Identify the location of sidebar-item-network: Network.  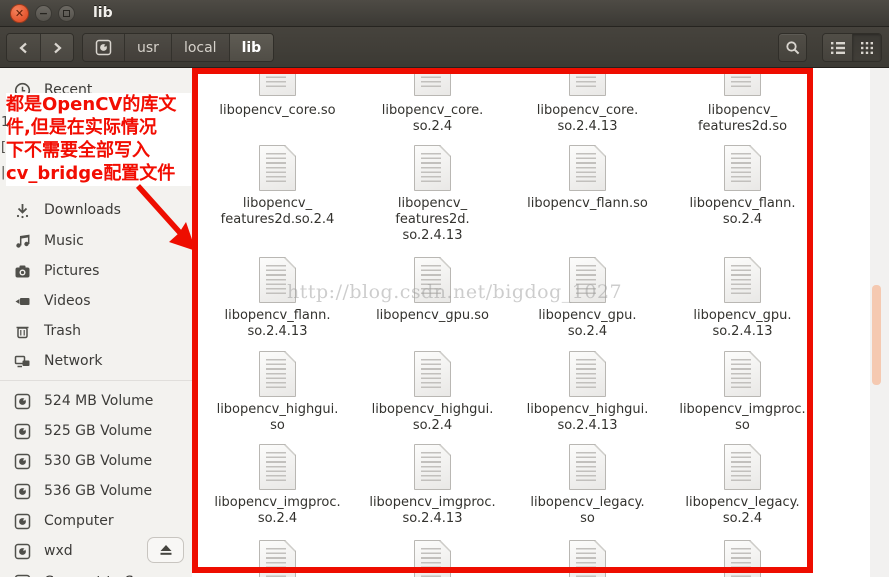
(96, 361).